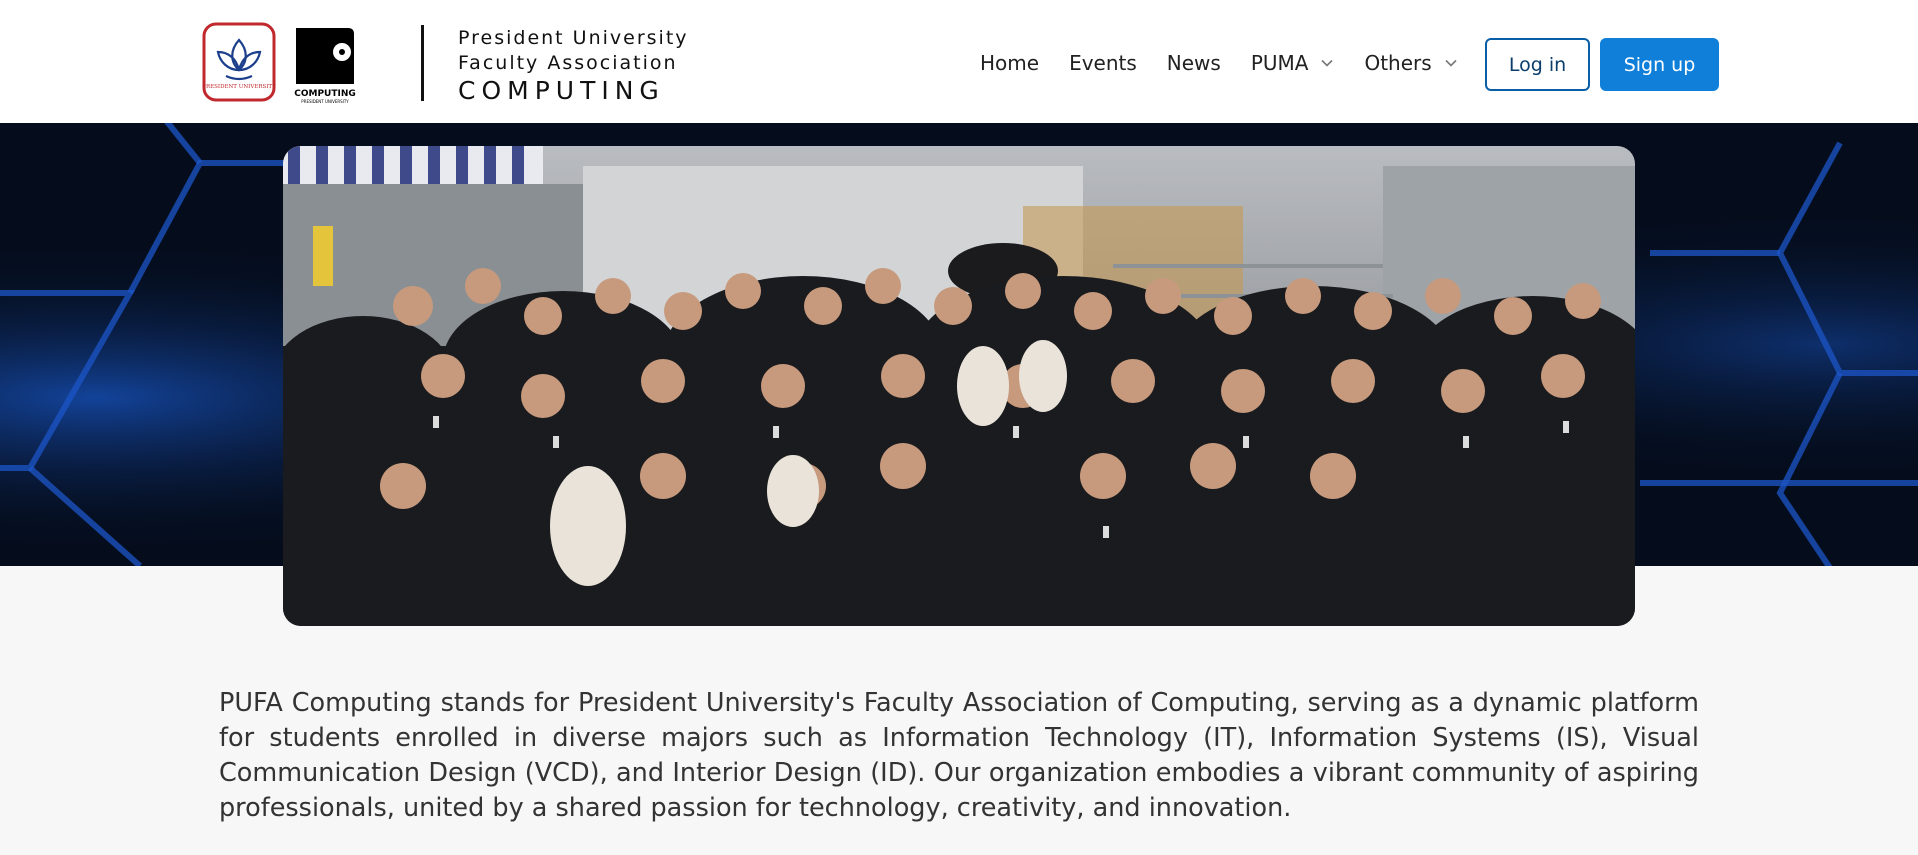  I want to click on pu-logo-caption: PRESIDENT UNIVERSITY, so click(239, 87).